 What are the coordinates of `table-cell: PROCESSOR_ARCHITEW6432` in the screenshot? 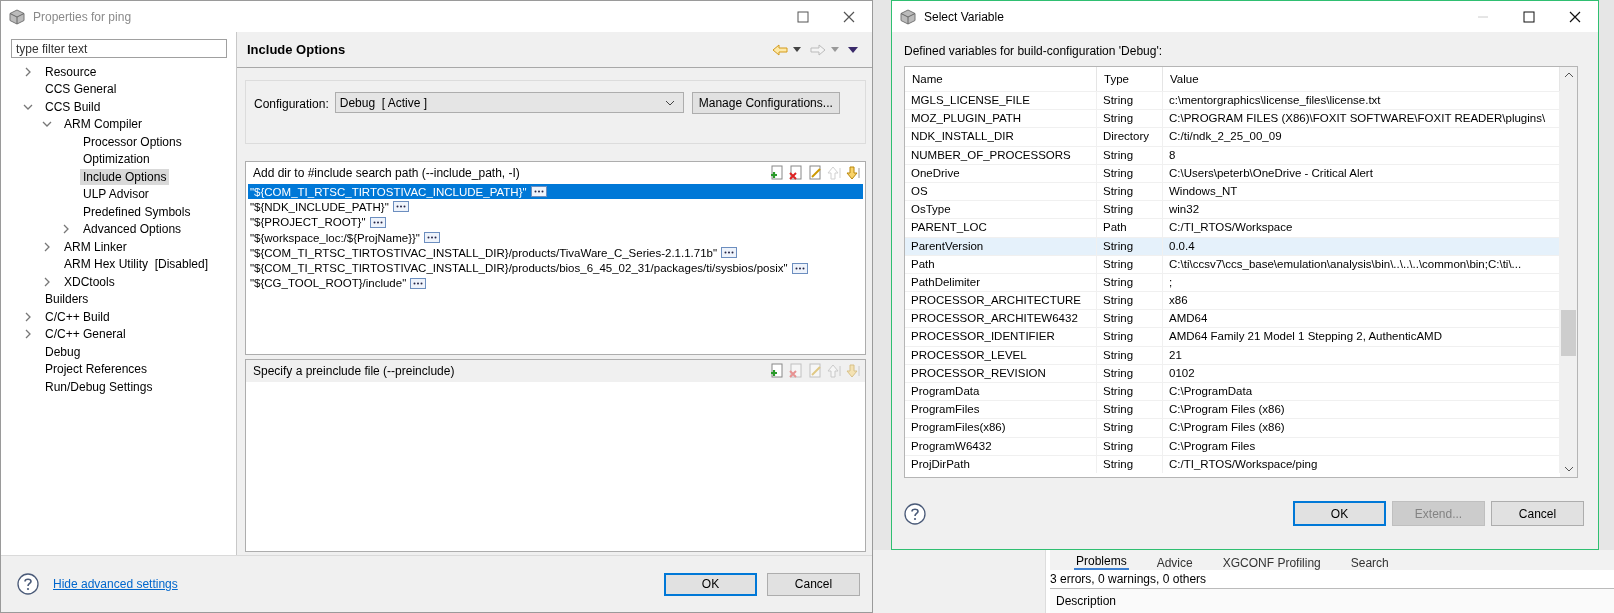 It's located at (1001, 319).